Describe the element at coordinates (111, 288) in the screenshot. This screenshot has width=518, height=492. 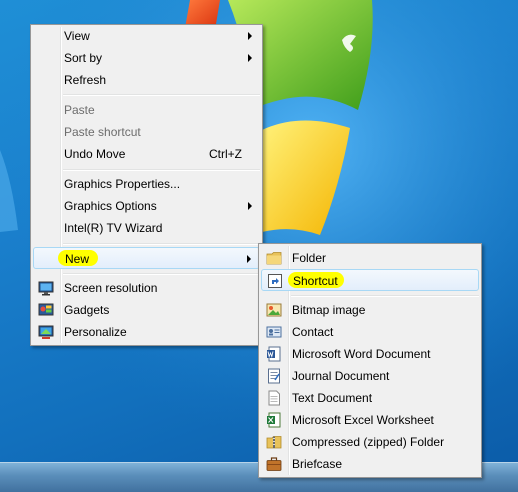
I see `menu-item-label: Screen resolution` at that location.